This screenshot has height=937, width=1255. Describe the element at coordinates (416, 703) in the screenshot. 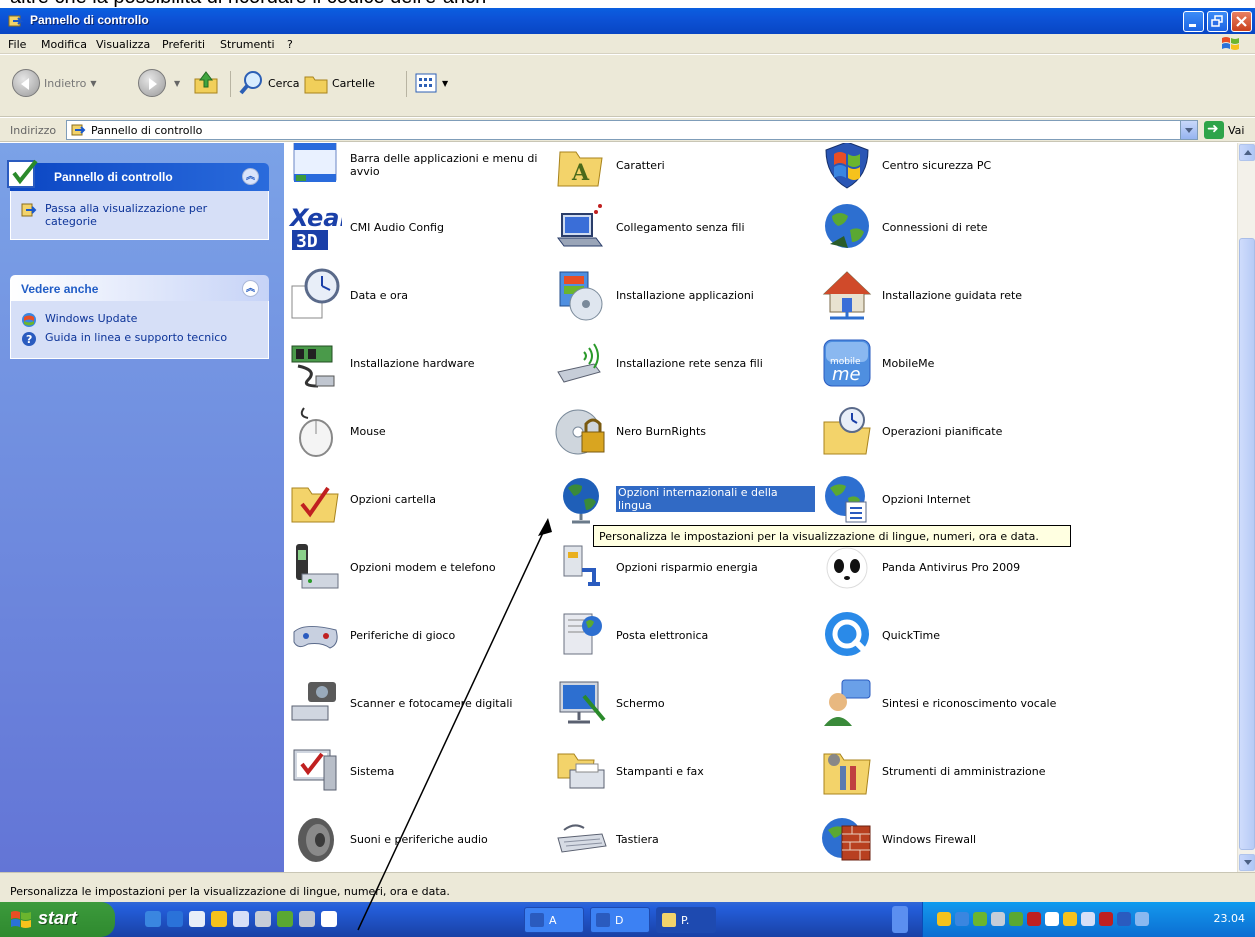

I see `item-scanners-cameras: Scanner e fotocamere digitali` at that location.